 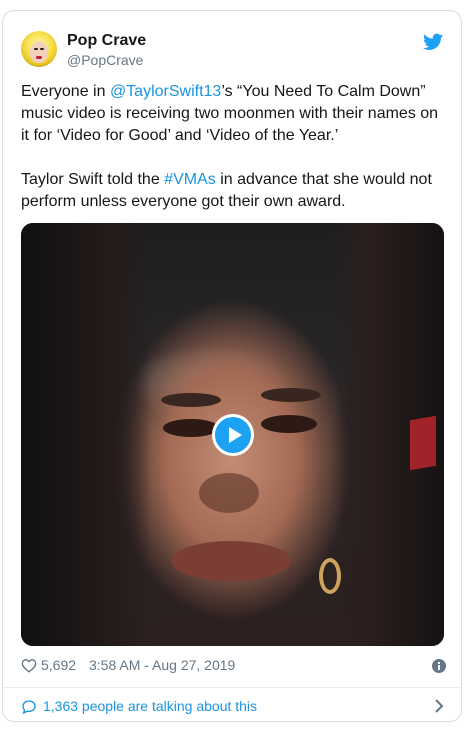 What do you see at coordinates (165, 91) in the screenshot?
I see `mention-link: @TaylorSwift13` at bounding box center [165, 91].